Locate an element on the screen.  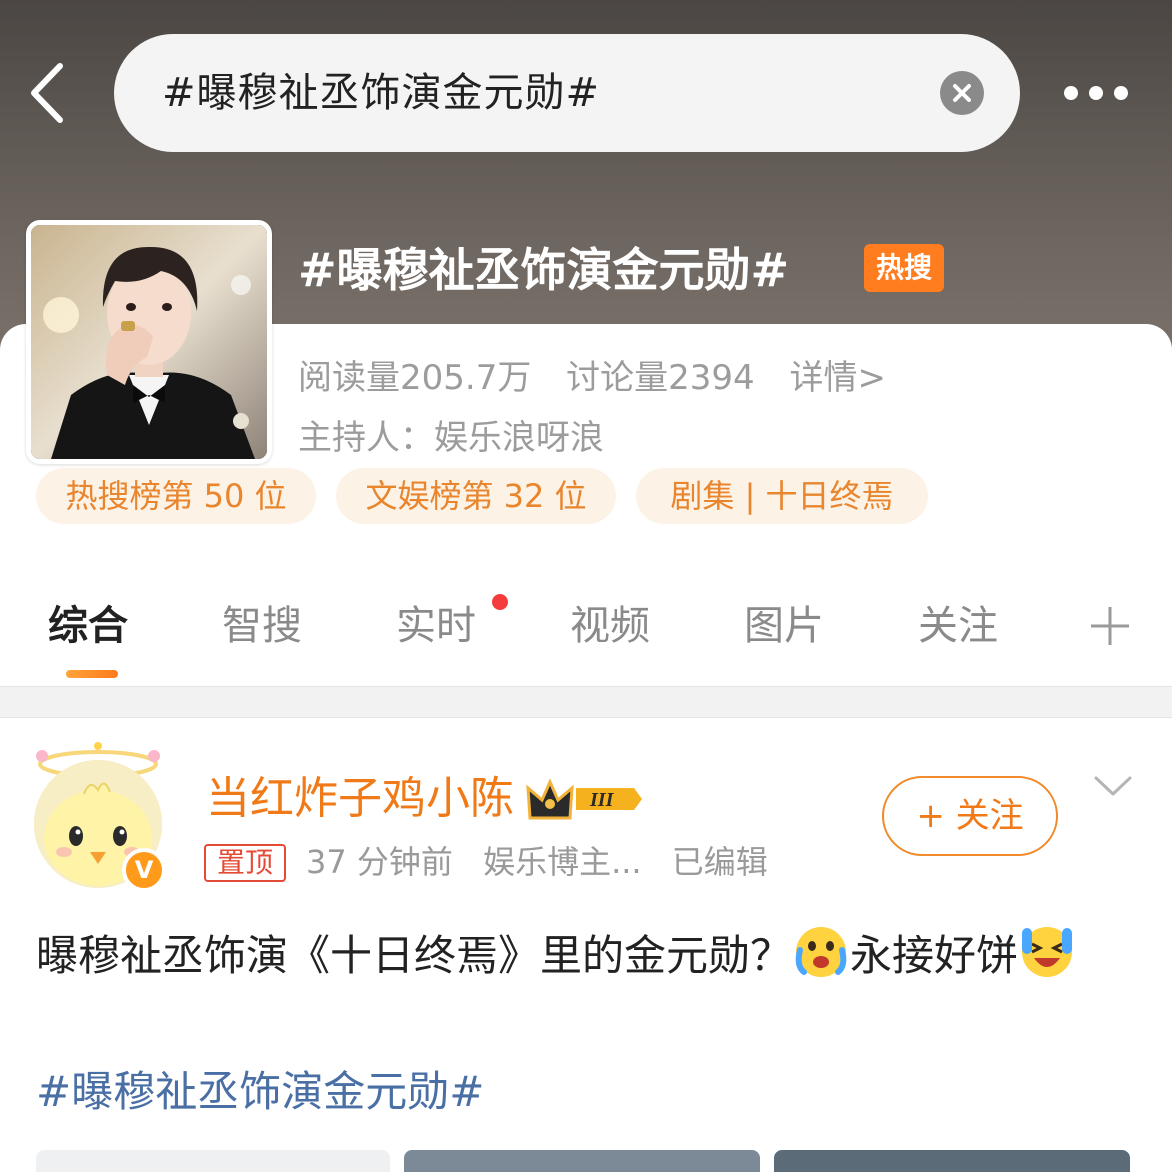
member-level-badge: III is located at coordinates (585, 799).